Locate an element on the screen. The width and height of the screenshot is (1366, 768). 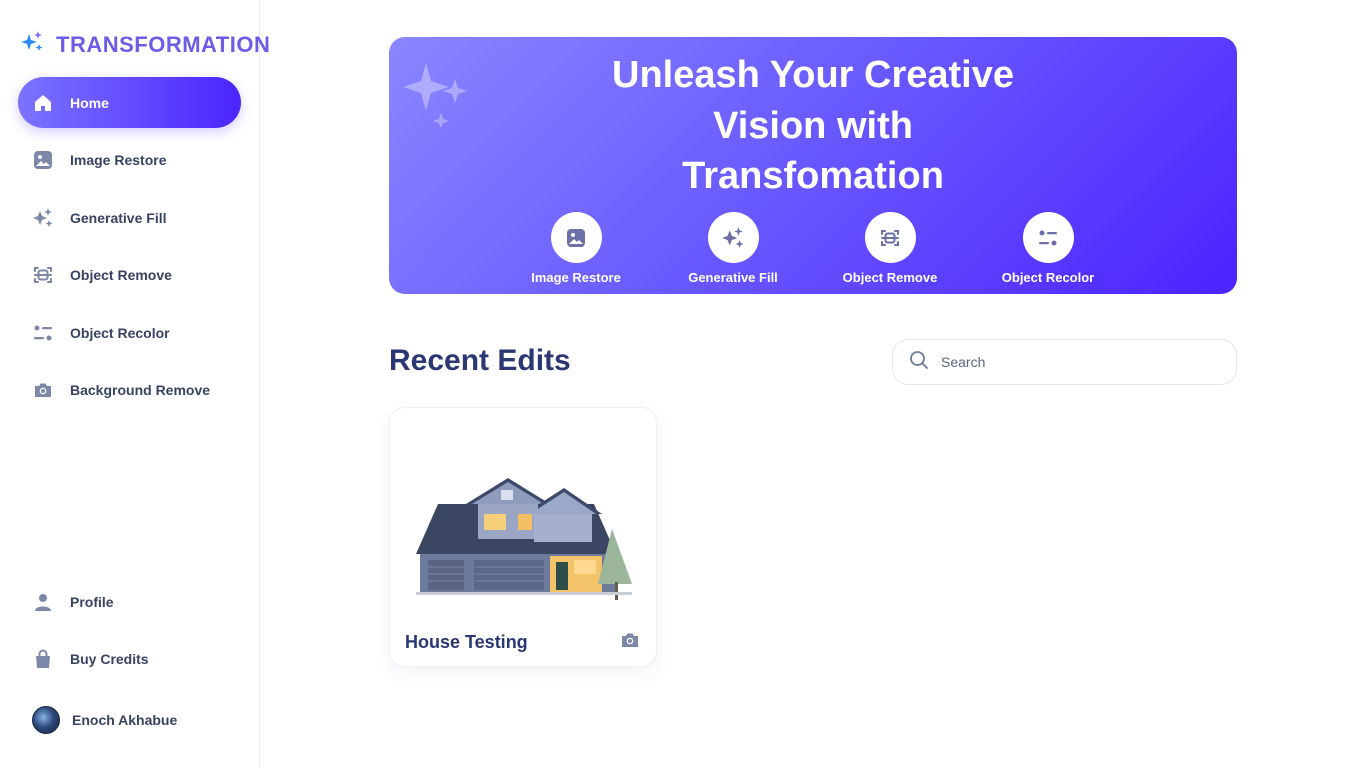
sidebar-item-label: Background Remove is located at coordinates (140, 390).